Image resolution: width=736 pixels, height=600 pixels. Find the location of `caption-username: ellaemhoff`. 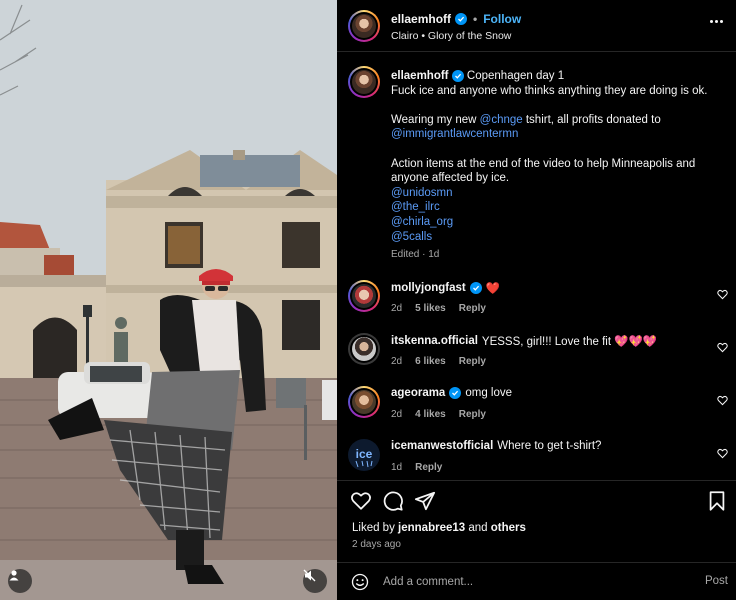

caption-username: ellaemhoff is located at coordinates (420, 76).